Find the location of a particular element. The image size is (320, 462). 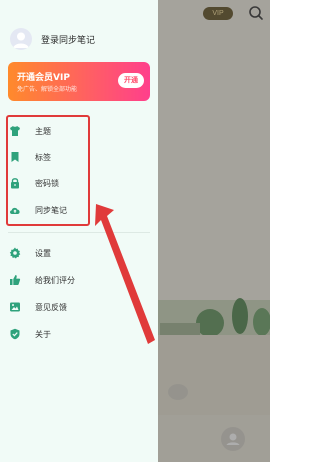

avatar-icon is located at coordinates (21, 40).